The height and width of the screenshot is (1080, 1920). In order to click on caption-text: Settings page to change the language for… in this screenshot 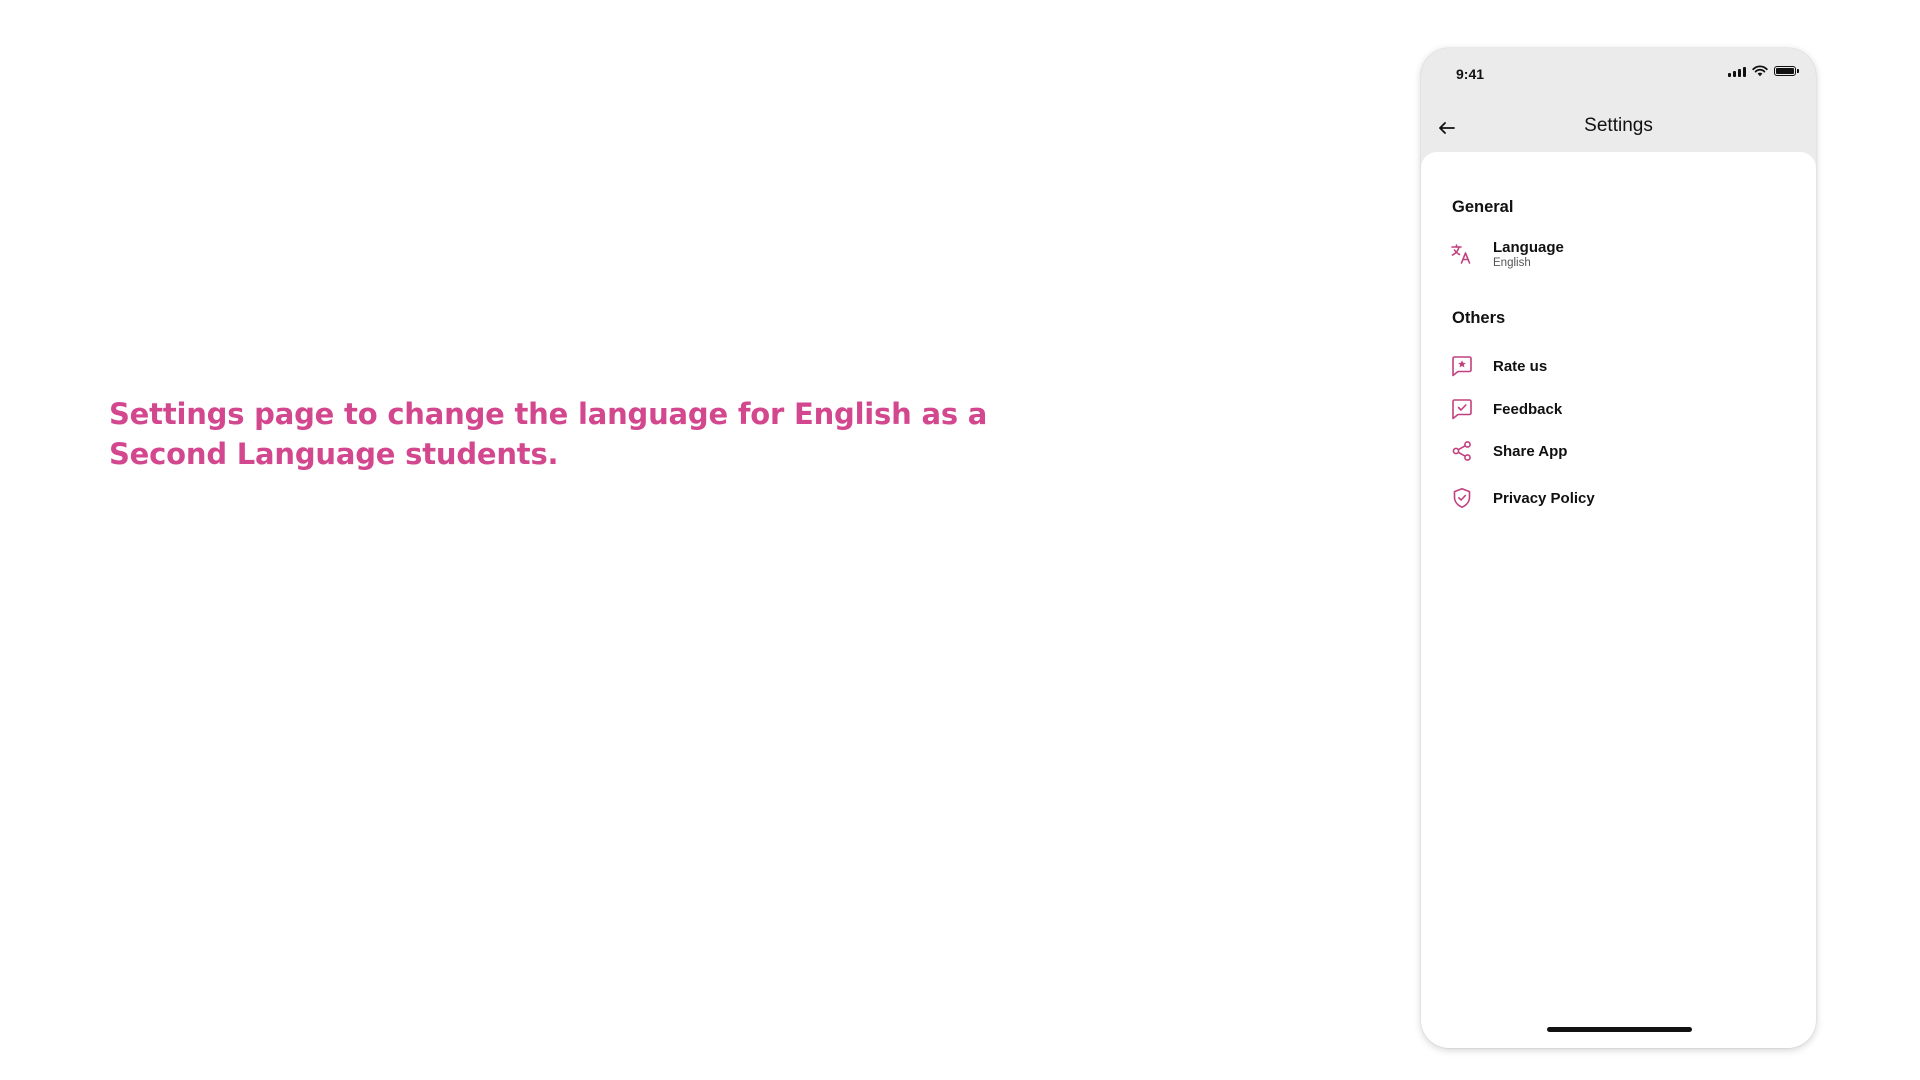, I will do `click(548, 434)`.